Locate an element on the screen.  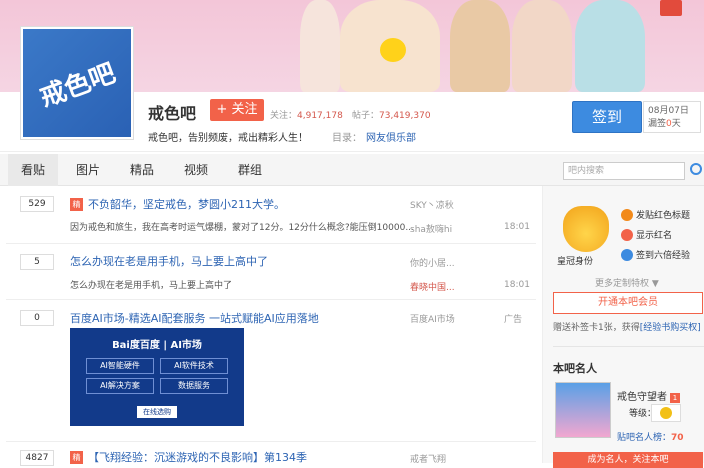
posts-stat: 帖子：73,419,370 is located at coordinates (391, 116).